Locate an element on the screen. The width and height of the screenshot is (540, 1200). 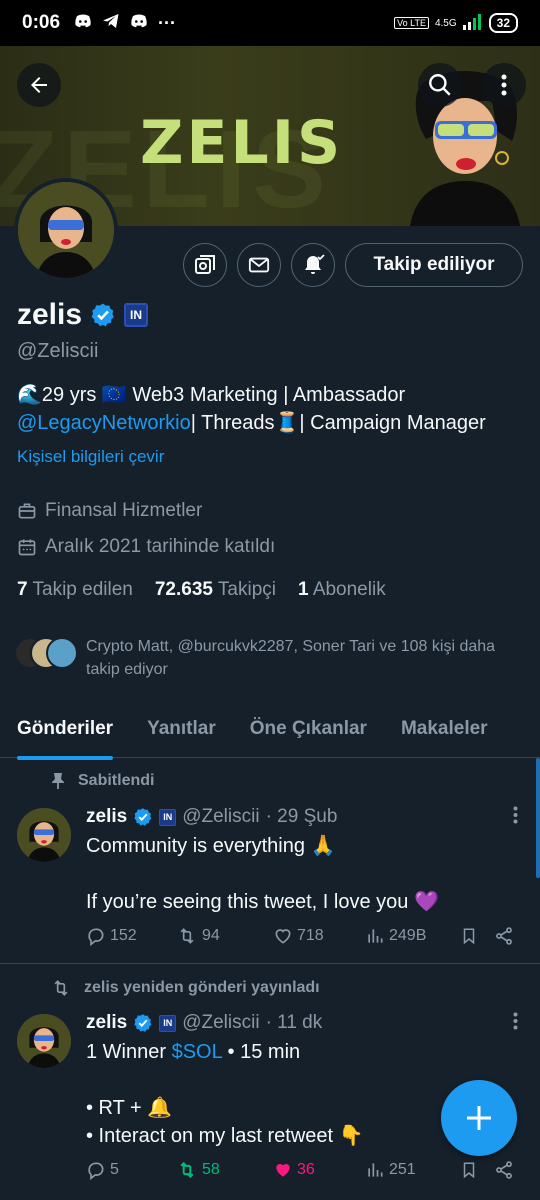
tweet-time: · 11 dk is located at coordinates (294, 1023).